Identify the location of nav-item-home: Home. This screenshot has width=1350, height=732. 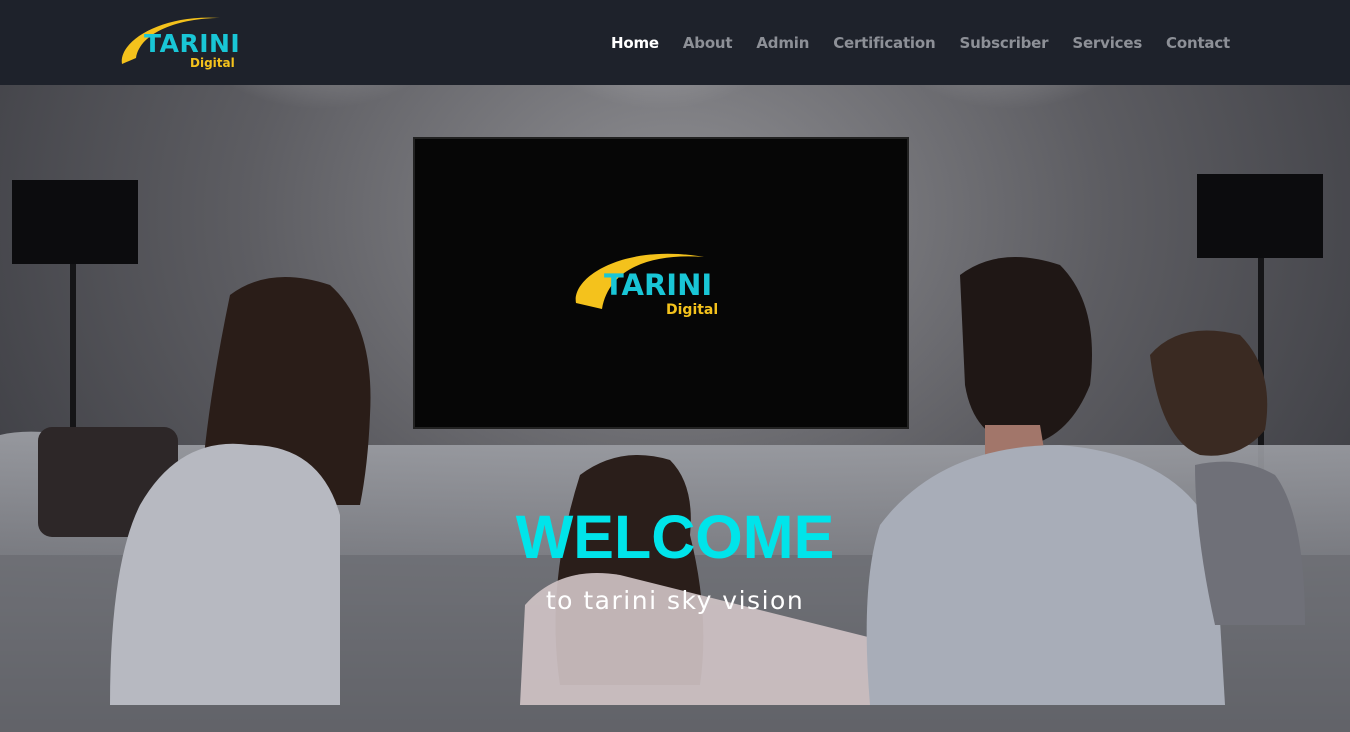
(635, 43).